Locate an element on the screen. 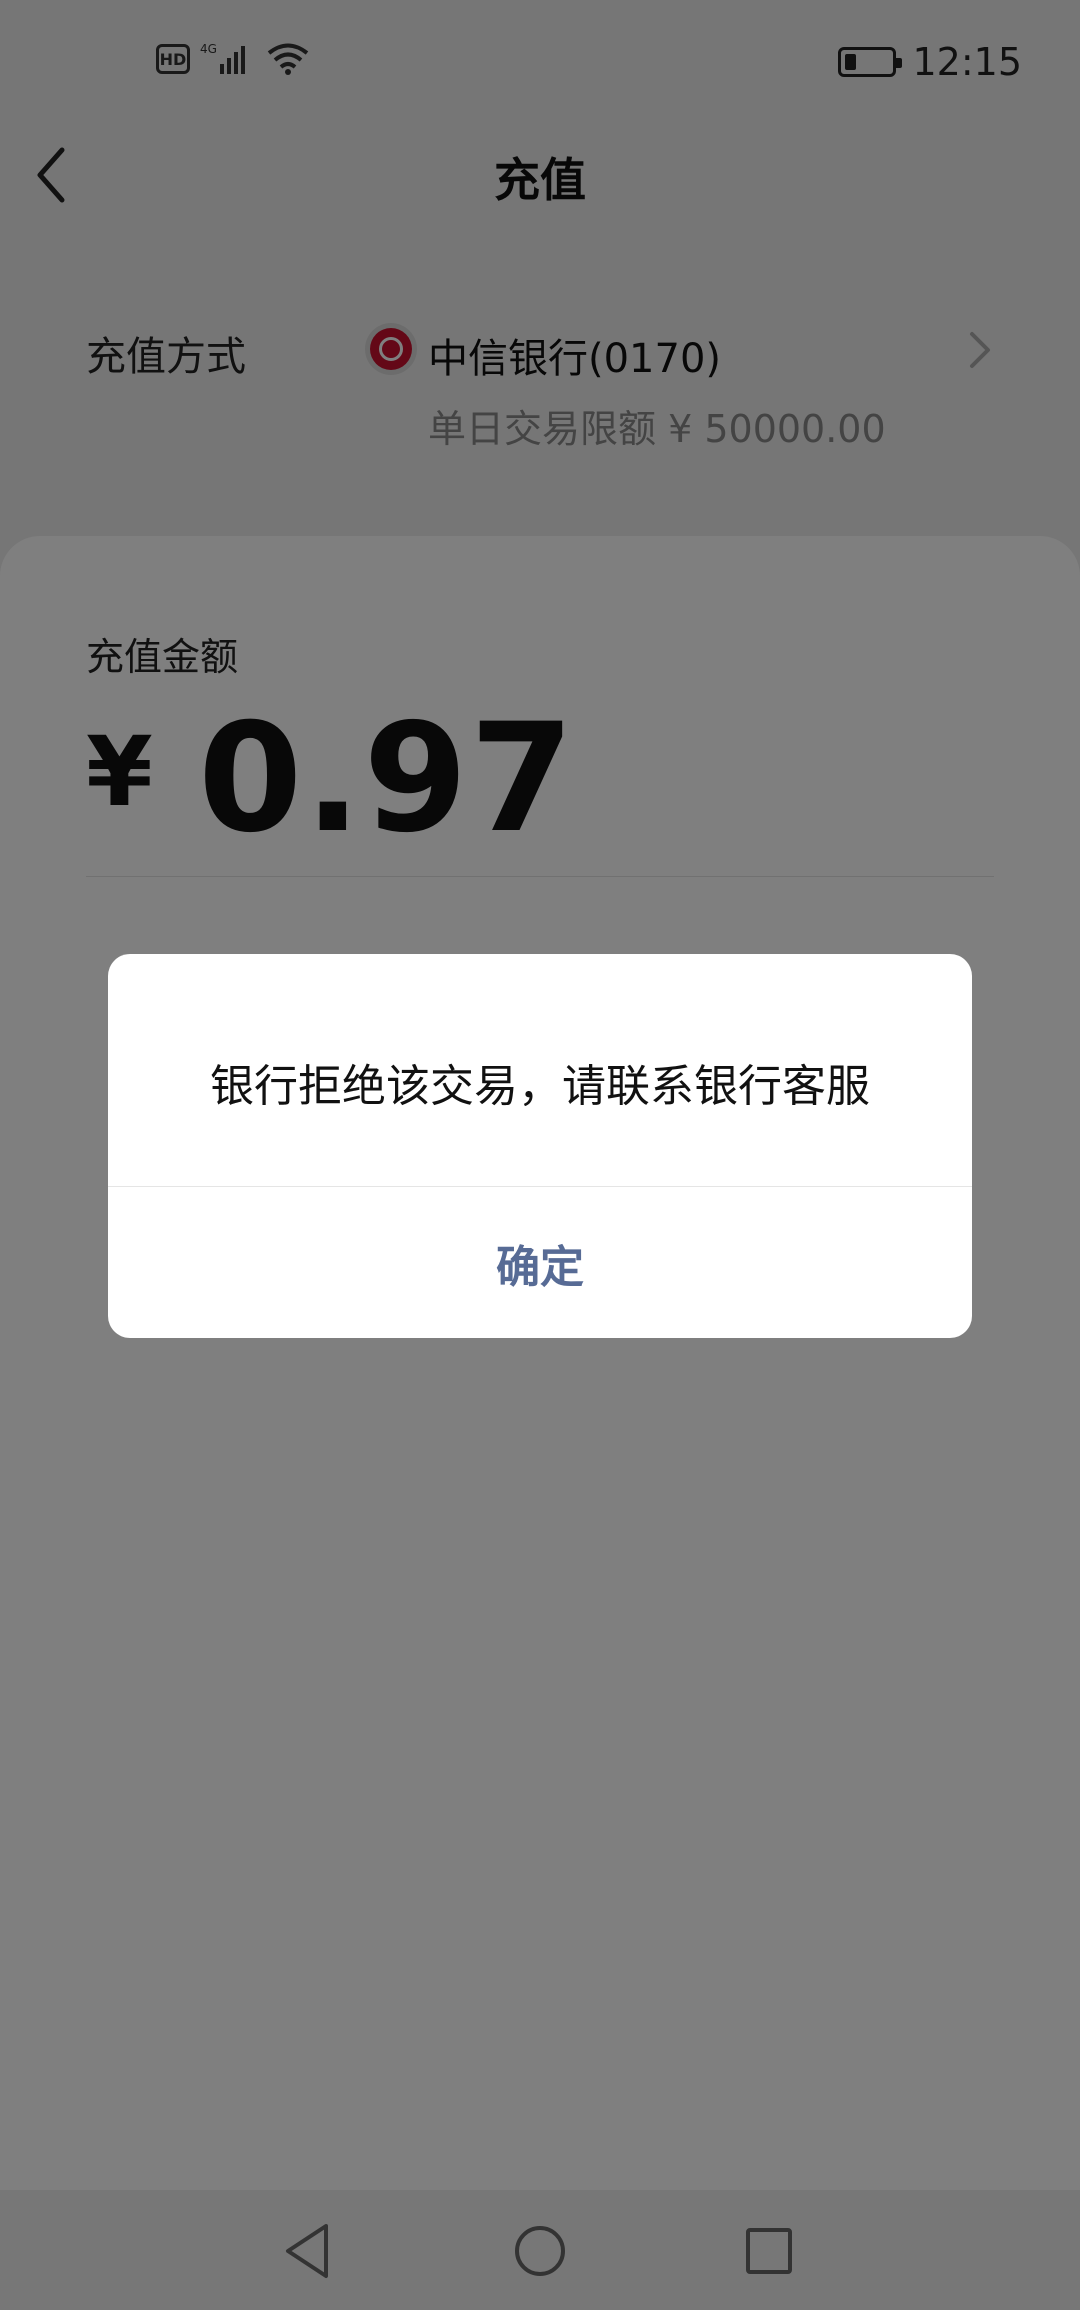  triangle-back-icon is located at coordinates (309, 2251).